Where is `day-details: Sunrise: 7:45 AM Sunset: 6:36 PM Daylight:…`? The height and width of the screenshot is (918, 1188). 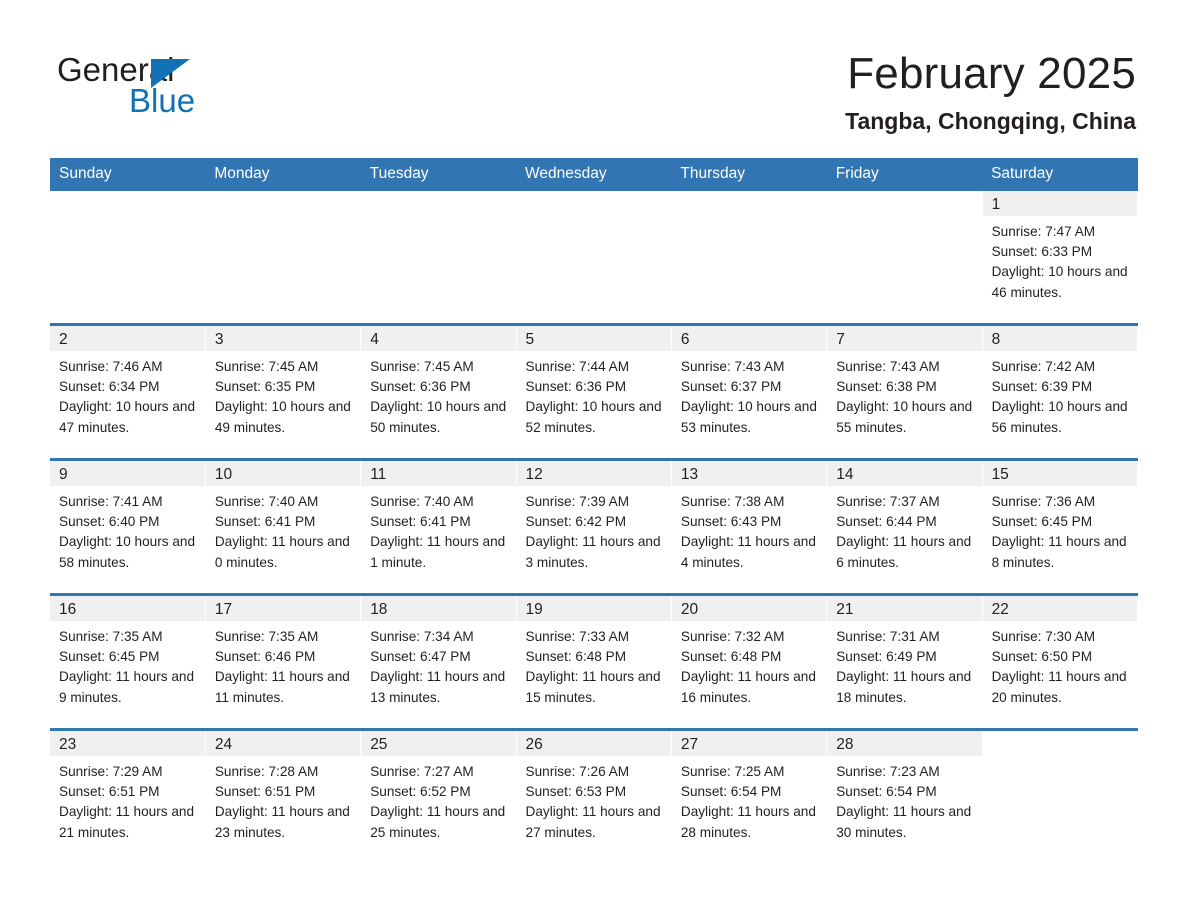 day-details: Sunrise: 7:45 AM Sunset: 6:36 PM Daylight:… is located at coordinates (438, 394).